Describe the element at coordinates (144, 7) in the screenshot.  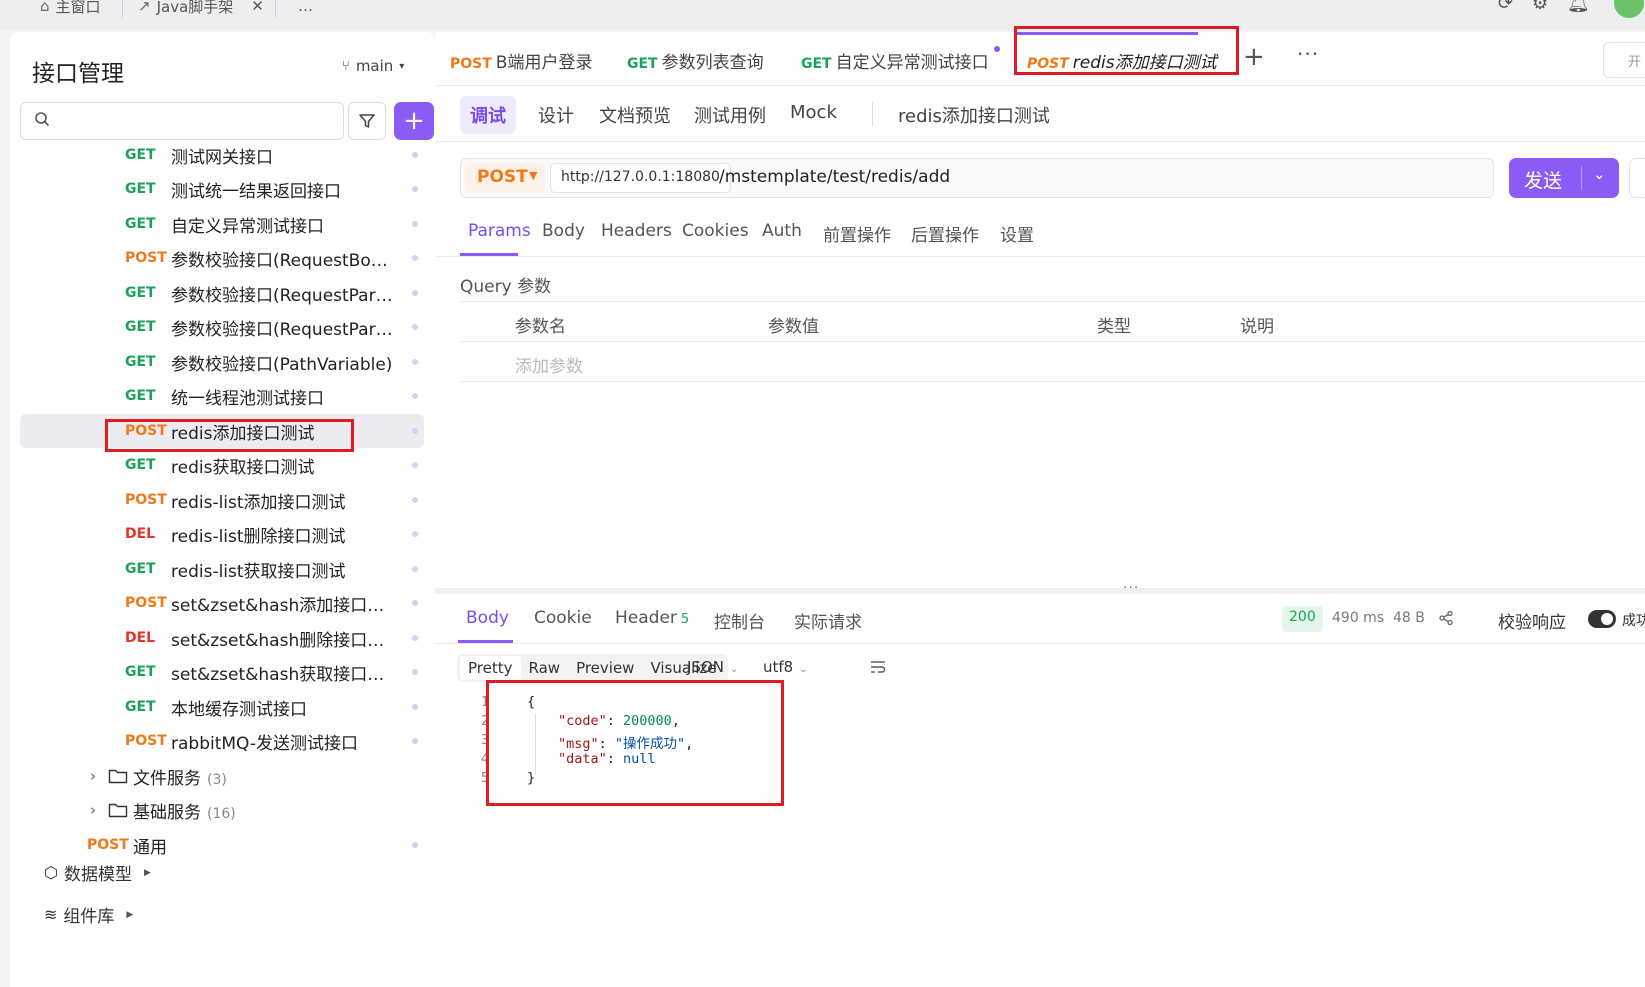
I see `external-link-icon: ↗` at that location.